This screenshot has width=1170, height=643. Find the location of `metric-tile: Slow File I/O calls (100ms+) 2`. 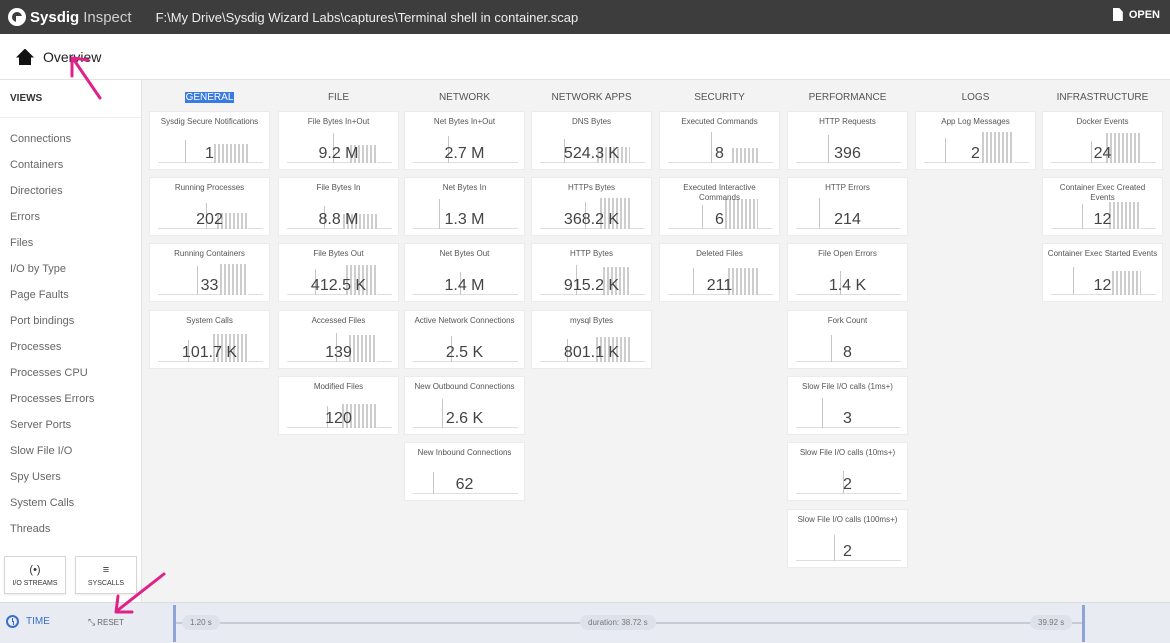

metric-tile: Slow File I/O calls (100ms+) 2 is located at coordinates (847, 538).